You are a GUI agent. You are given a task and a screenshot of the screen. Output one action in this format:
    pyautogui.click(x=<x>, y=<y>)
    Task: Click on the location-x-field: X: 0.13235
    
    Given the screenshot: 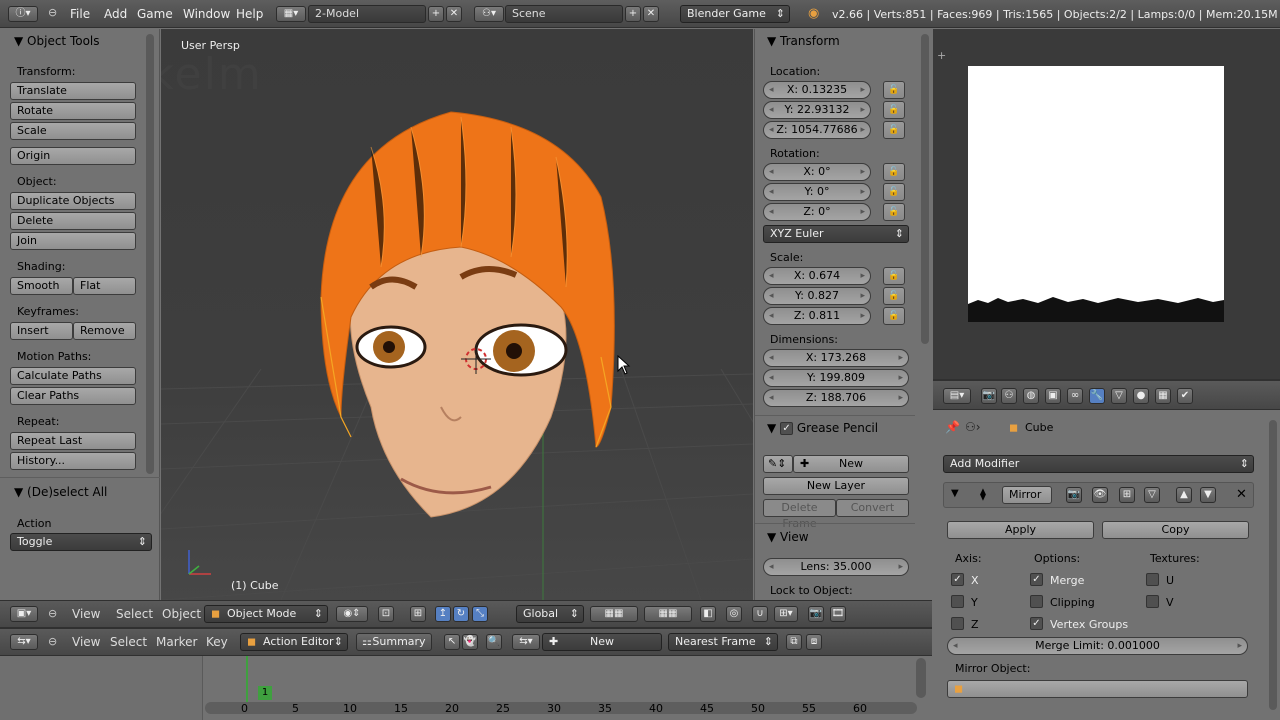 What is the action you would take?
    pyautogui.click(x=817, y=90)
    